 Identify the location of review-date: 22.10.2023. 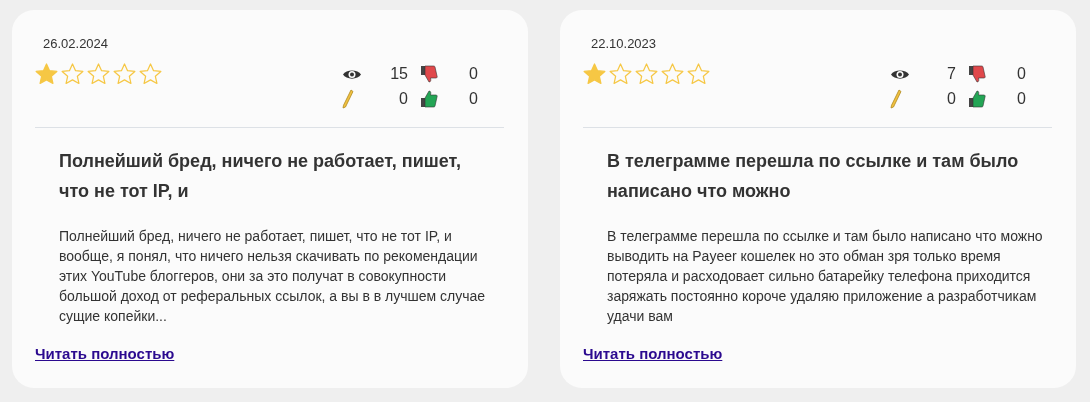
(624, 43).